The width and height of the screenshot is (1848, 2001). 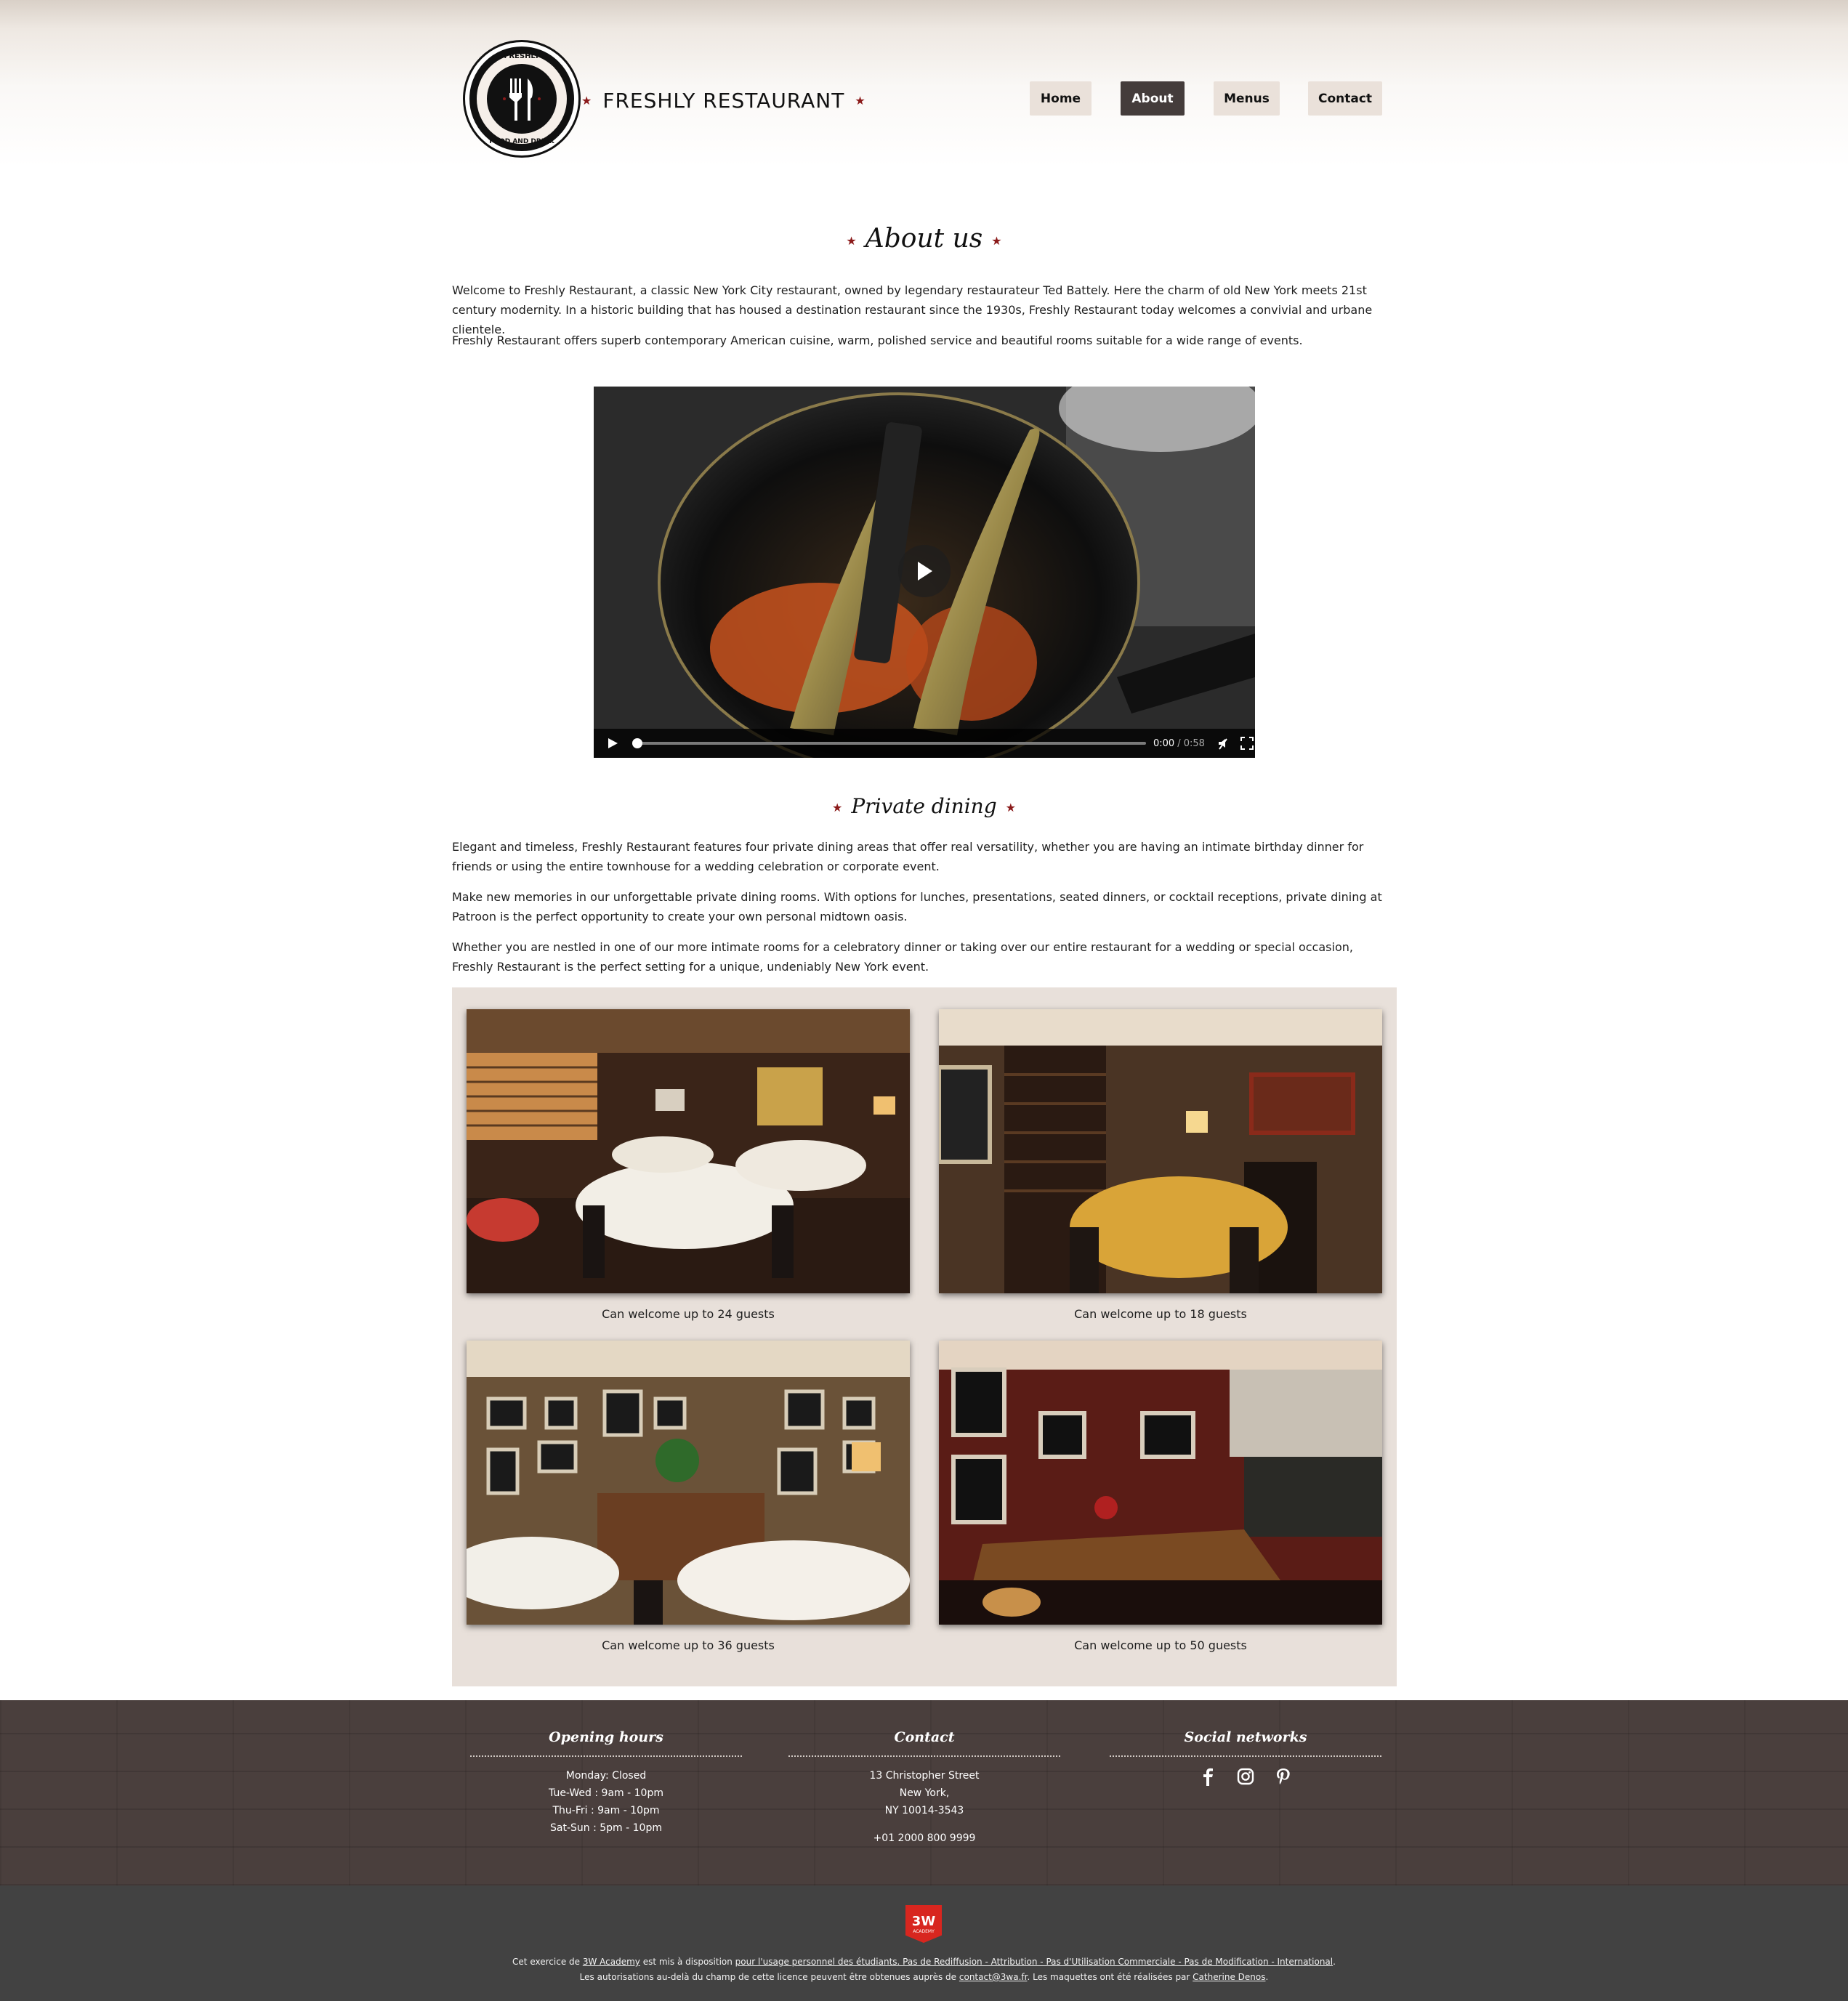 What do you see at coordinates (688, 1645) in the screenshot?
I see `room-caption: Can welcome up to 36 guests` at bounding box center [688, 1645].